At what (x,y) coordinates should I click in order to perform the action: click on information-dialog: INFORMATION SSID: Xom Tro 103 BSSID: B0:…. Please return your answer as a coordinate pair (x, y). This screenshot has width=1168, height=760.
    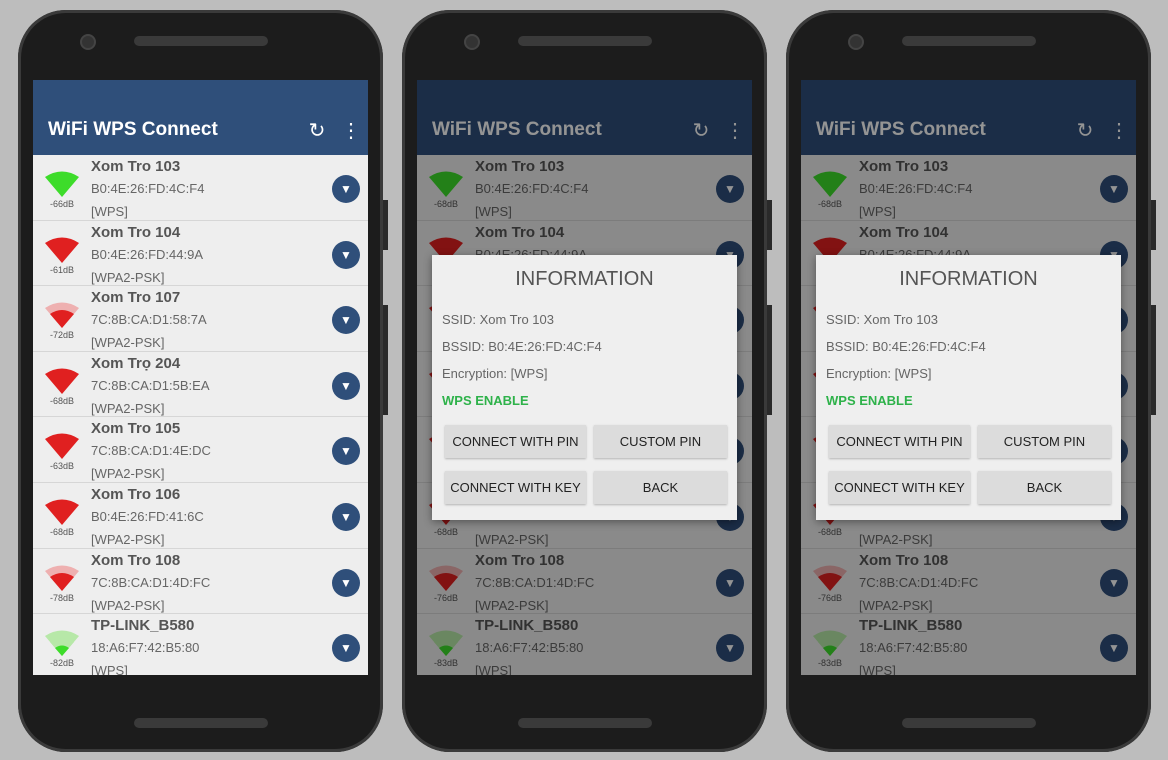
    Looking at the image, I should click on (968, 387).